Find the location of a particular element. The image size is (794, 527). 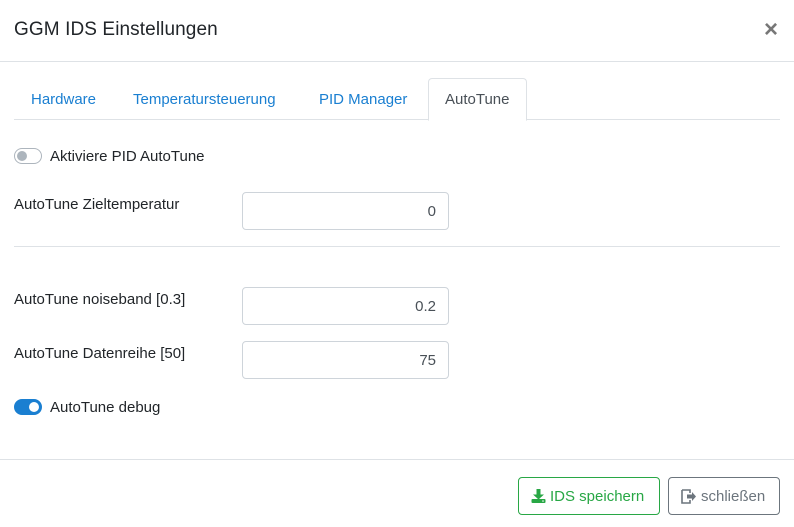

target-temp-input is located at coordinates (345, 211).